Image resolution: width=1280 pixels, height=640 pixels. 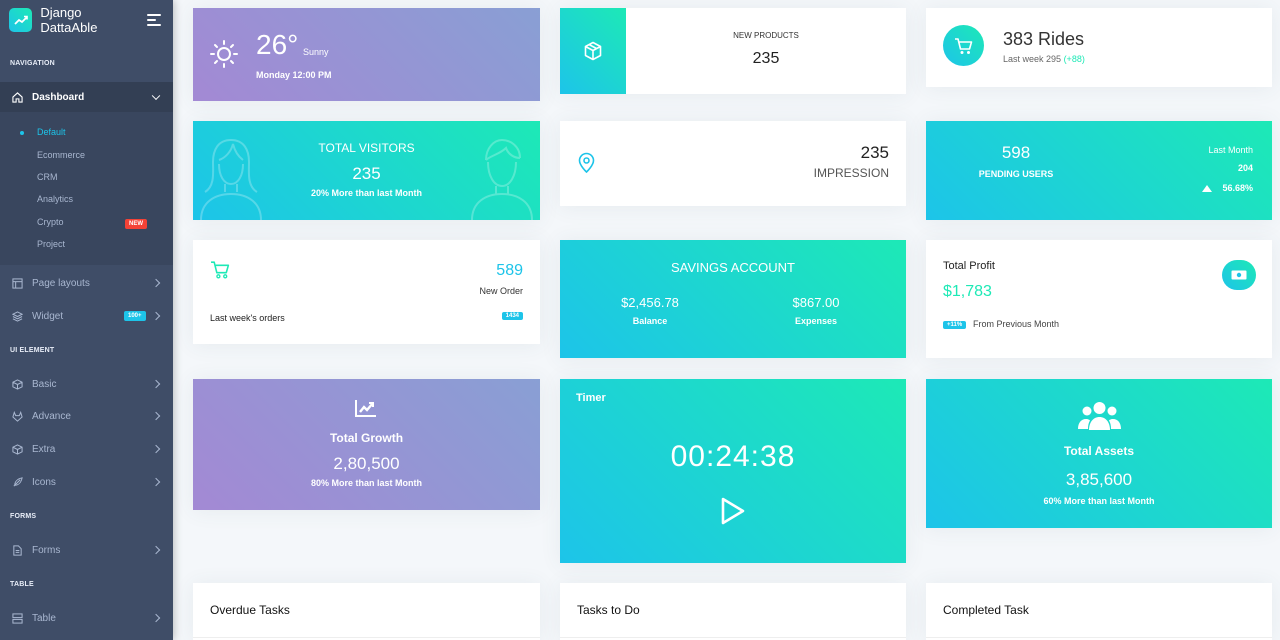 I want to click on dashboard-submenu, so click(x=86, y=188).